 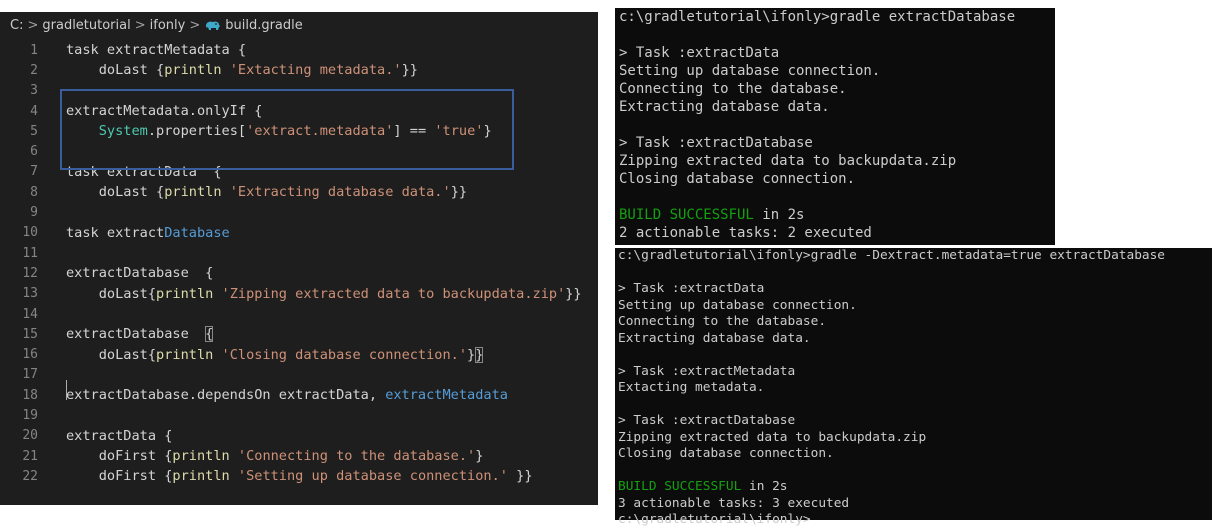 I want to click on code-line: 12 extractDatabase {, so click(x=299, y=273).